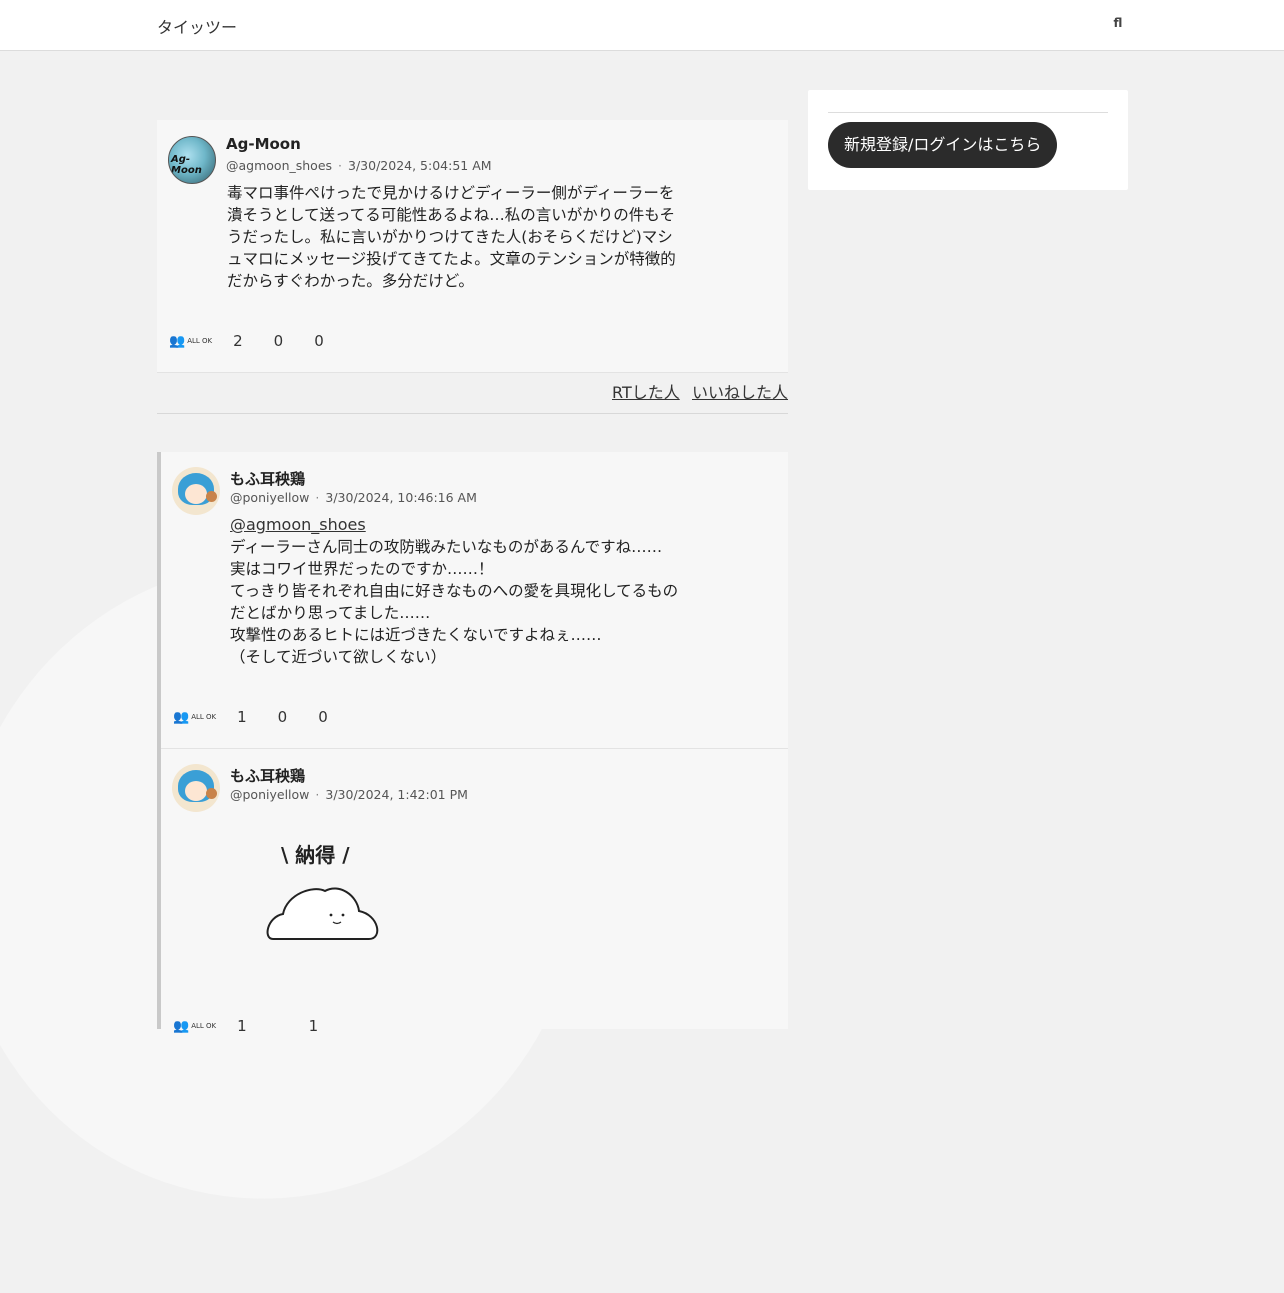  I want to click on avatar-logo: Ag-Moon, so click(186, 165).